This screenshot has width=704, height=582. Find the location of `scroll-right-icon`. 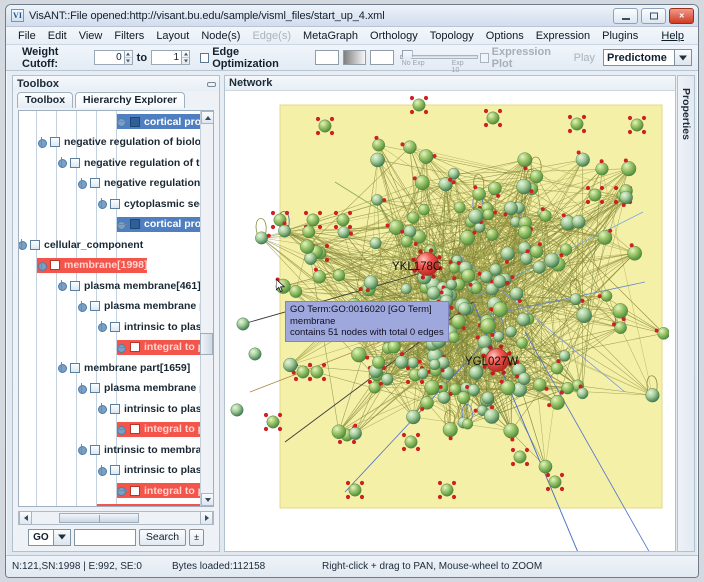

scroll-right-icon is located at coordinates (206, 518).